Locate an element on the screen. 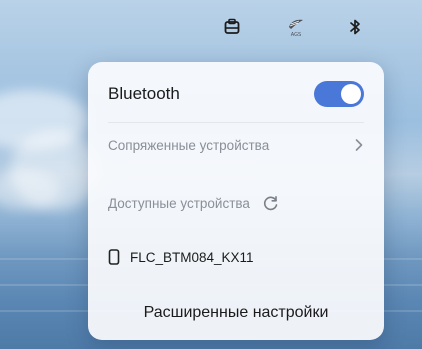  advanced-settings-button: Расширенные настройки is located at coordinates (236, 313).